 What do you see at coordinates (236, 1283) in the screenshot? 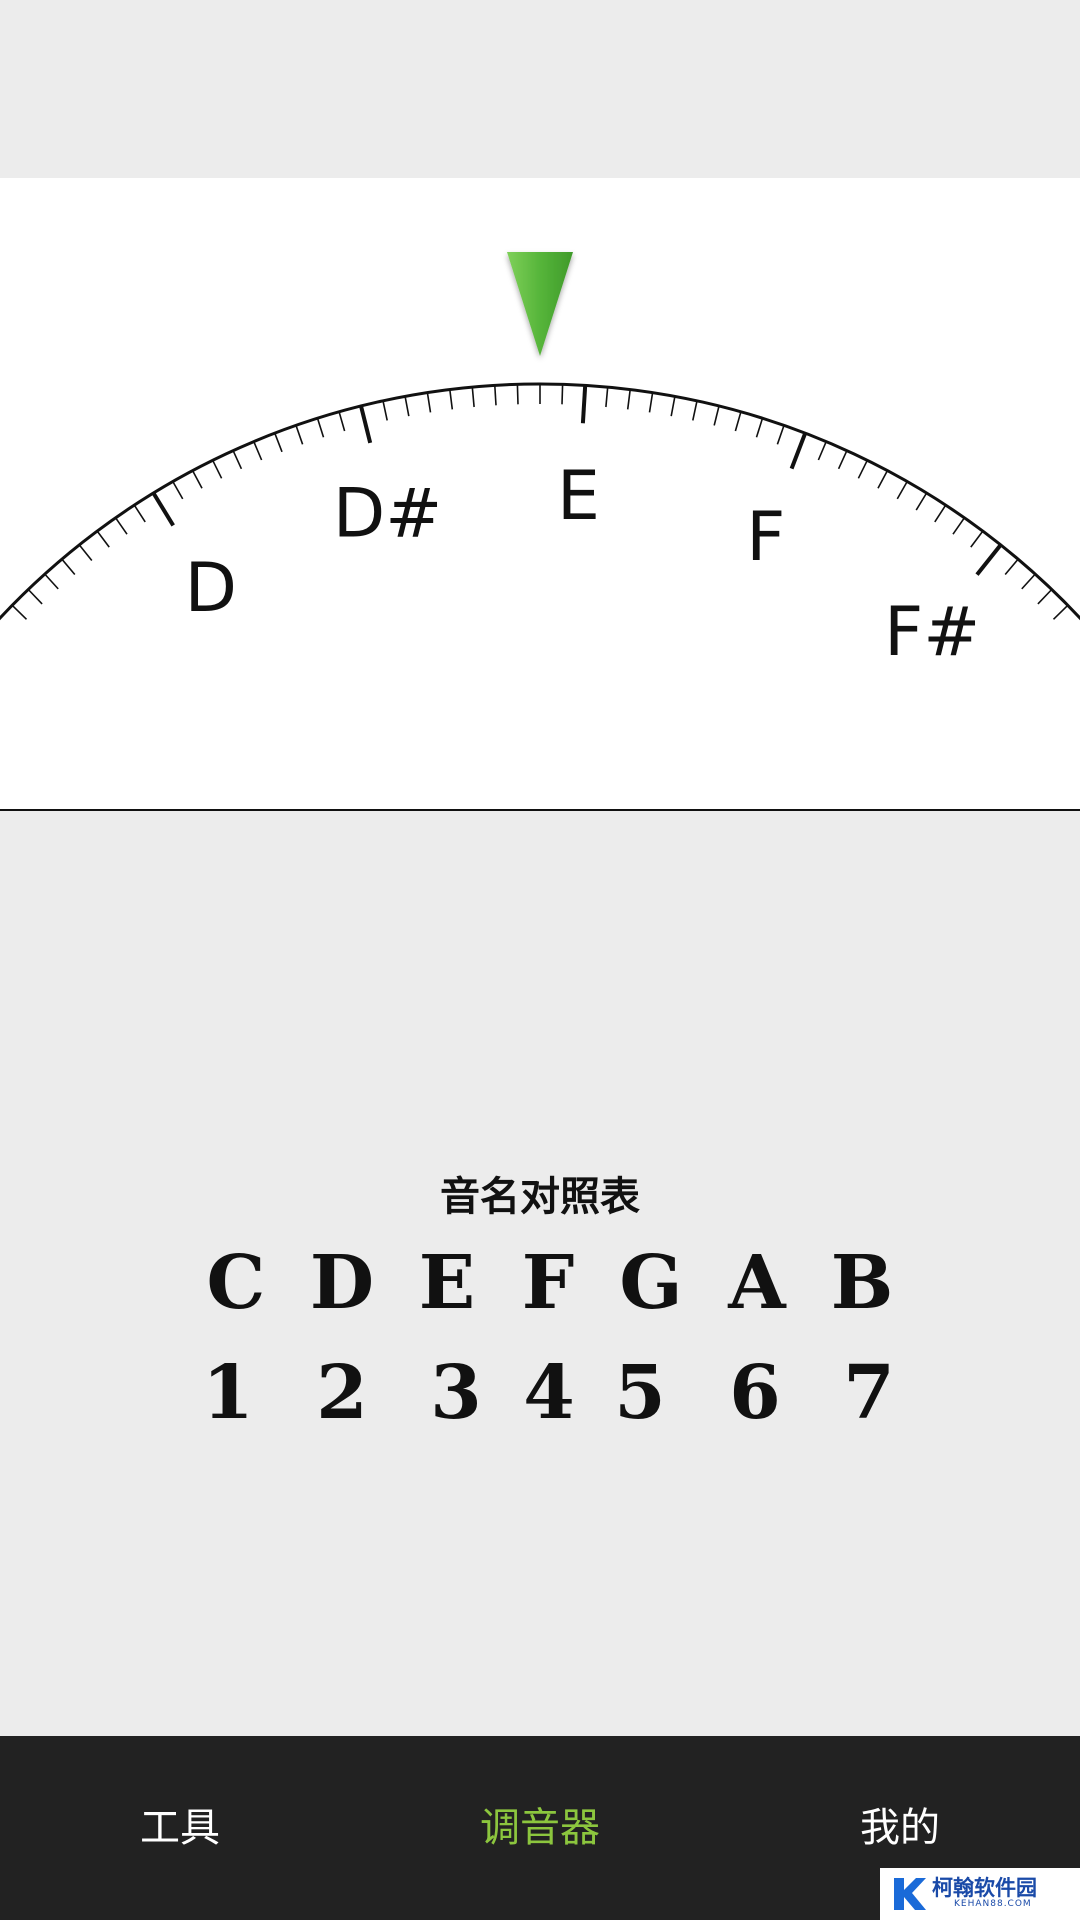
I see `note-letter: C` at bounding box center [236, 1283].